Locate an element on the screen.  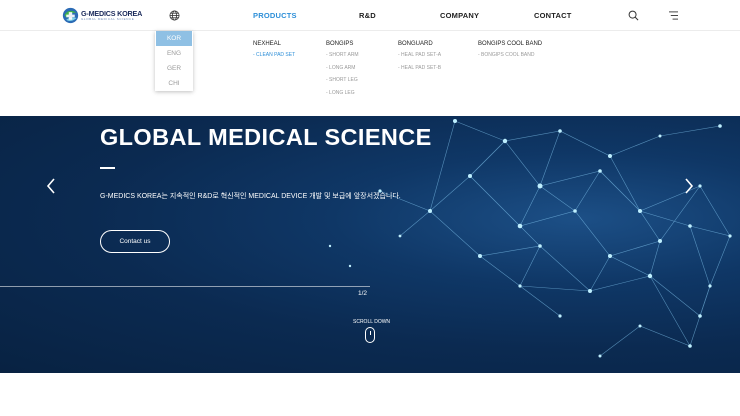
menu-link: - SHORT ARM is located at coordinates (342, 58).